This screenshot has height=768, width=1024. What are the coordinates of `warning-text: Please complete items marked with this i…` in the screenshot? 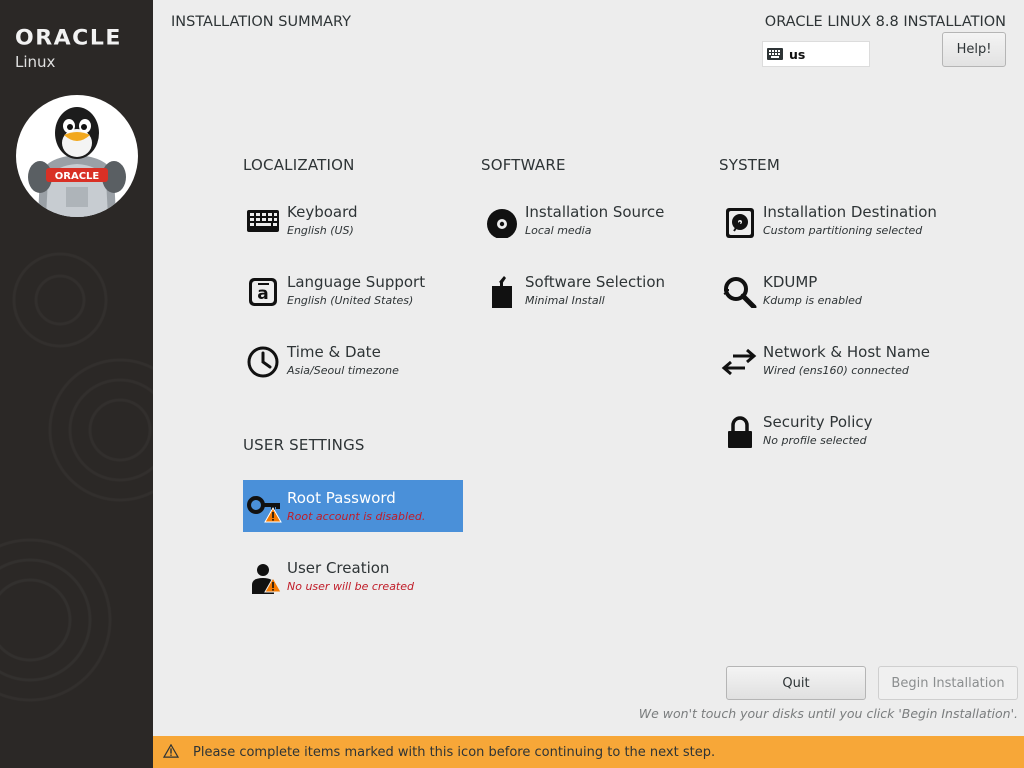 It's located at (454, 752).